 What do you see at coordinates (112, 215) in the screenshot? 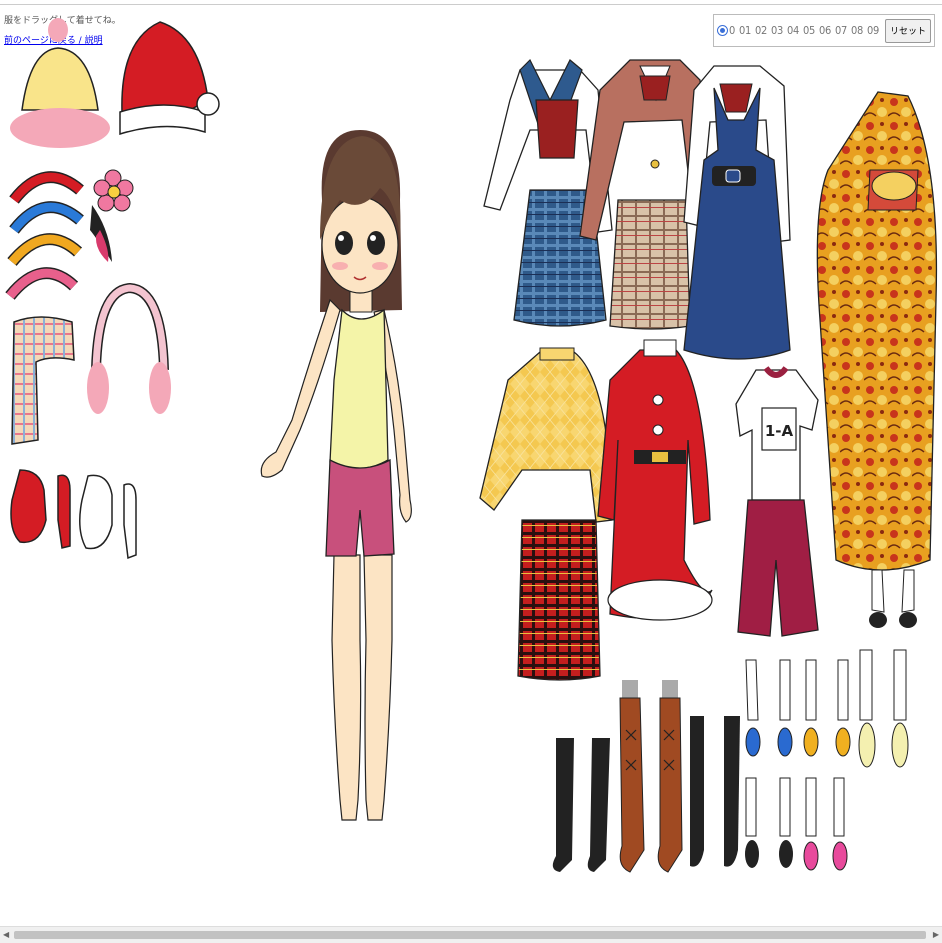
I see `flower-hair-clip` at bounding box center [112, 215].